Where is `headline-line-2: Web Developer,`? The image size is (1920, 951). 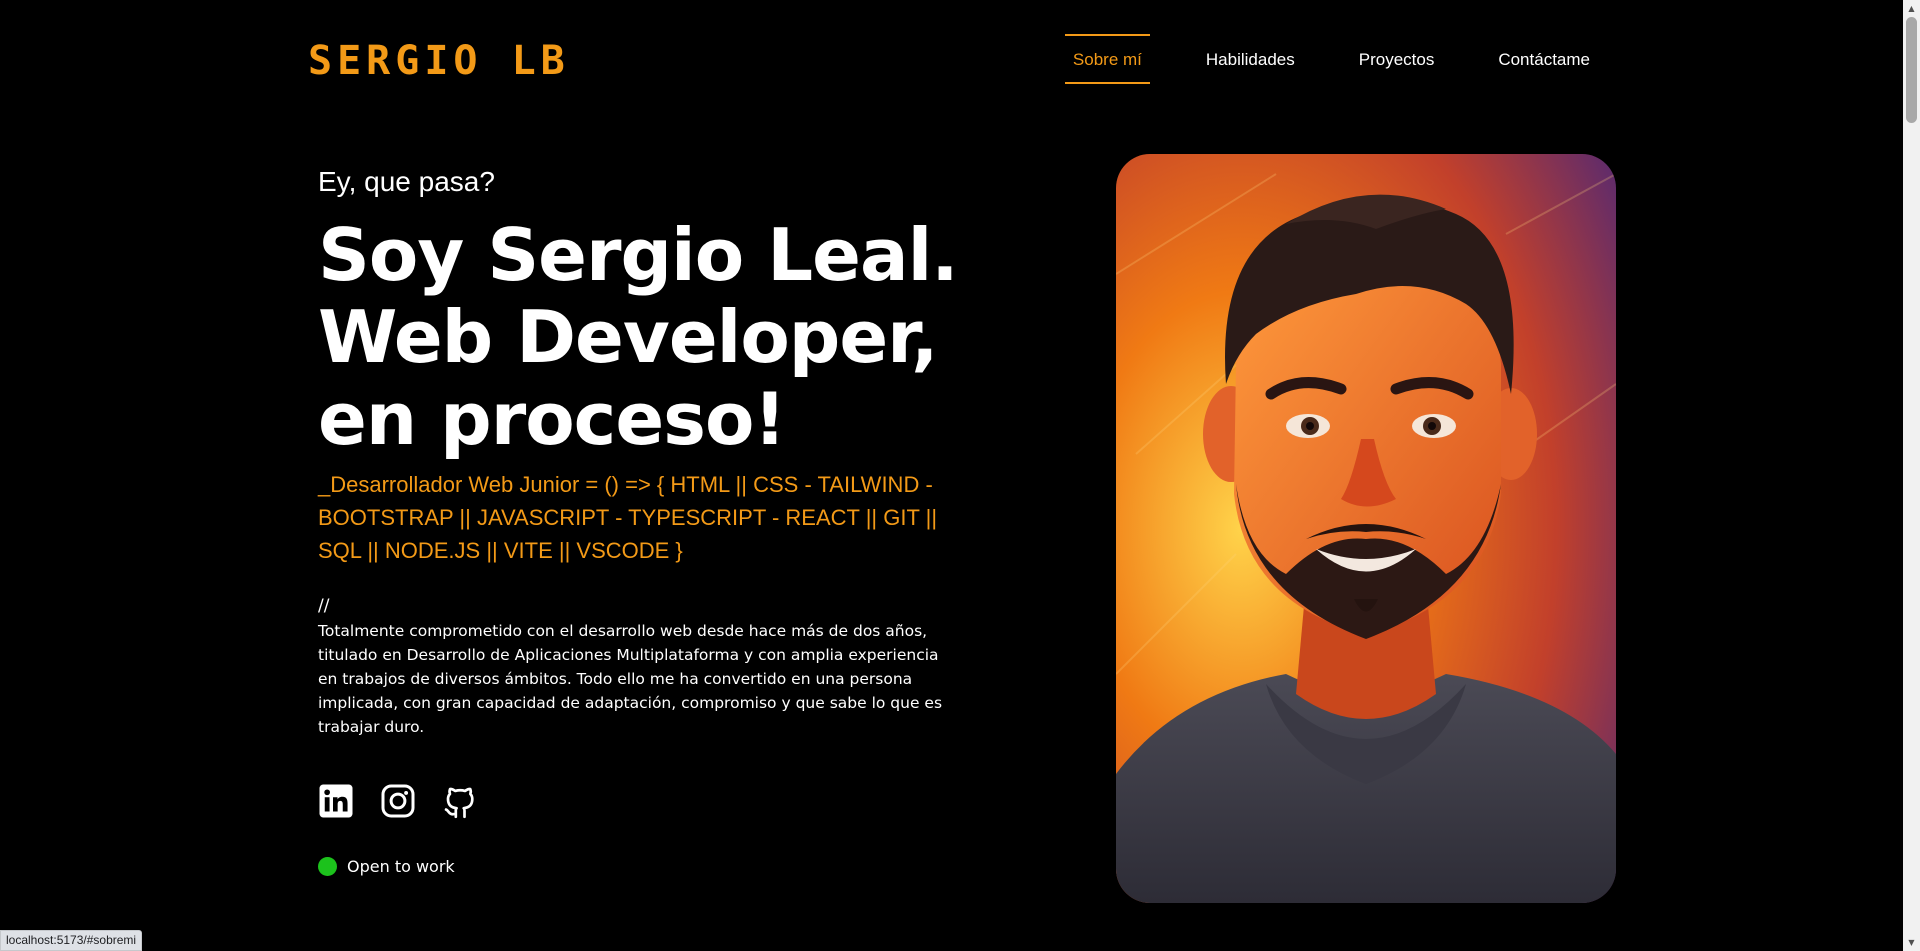
headline-line-2: Web Developer, is located at coordinates (628, 337).